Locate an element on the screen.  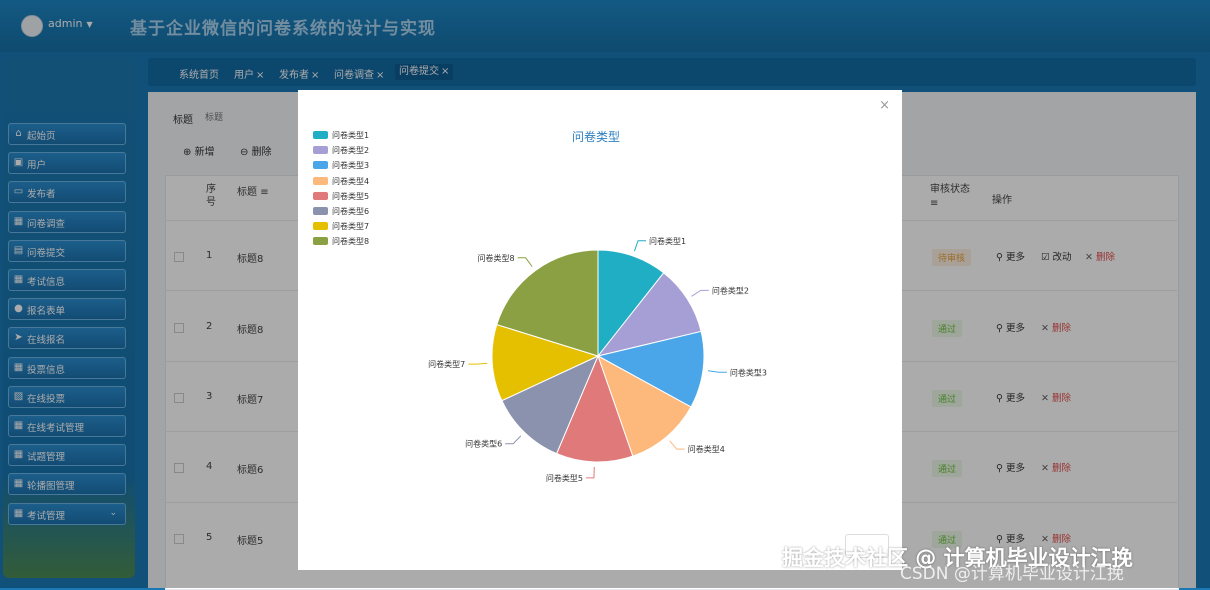
pie-label: 问卷类型3 is located at coordinates (748, 372).